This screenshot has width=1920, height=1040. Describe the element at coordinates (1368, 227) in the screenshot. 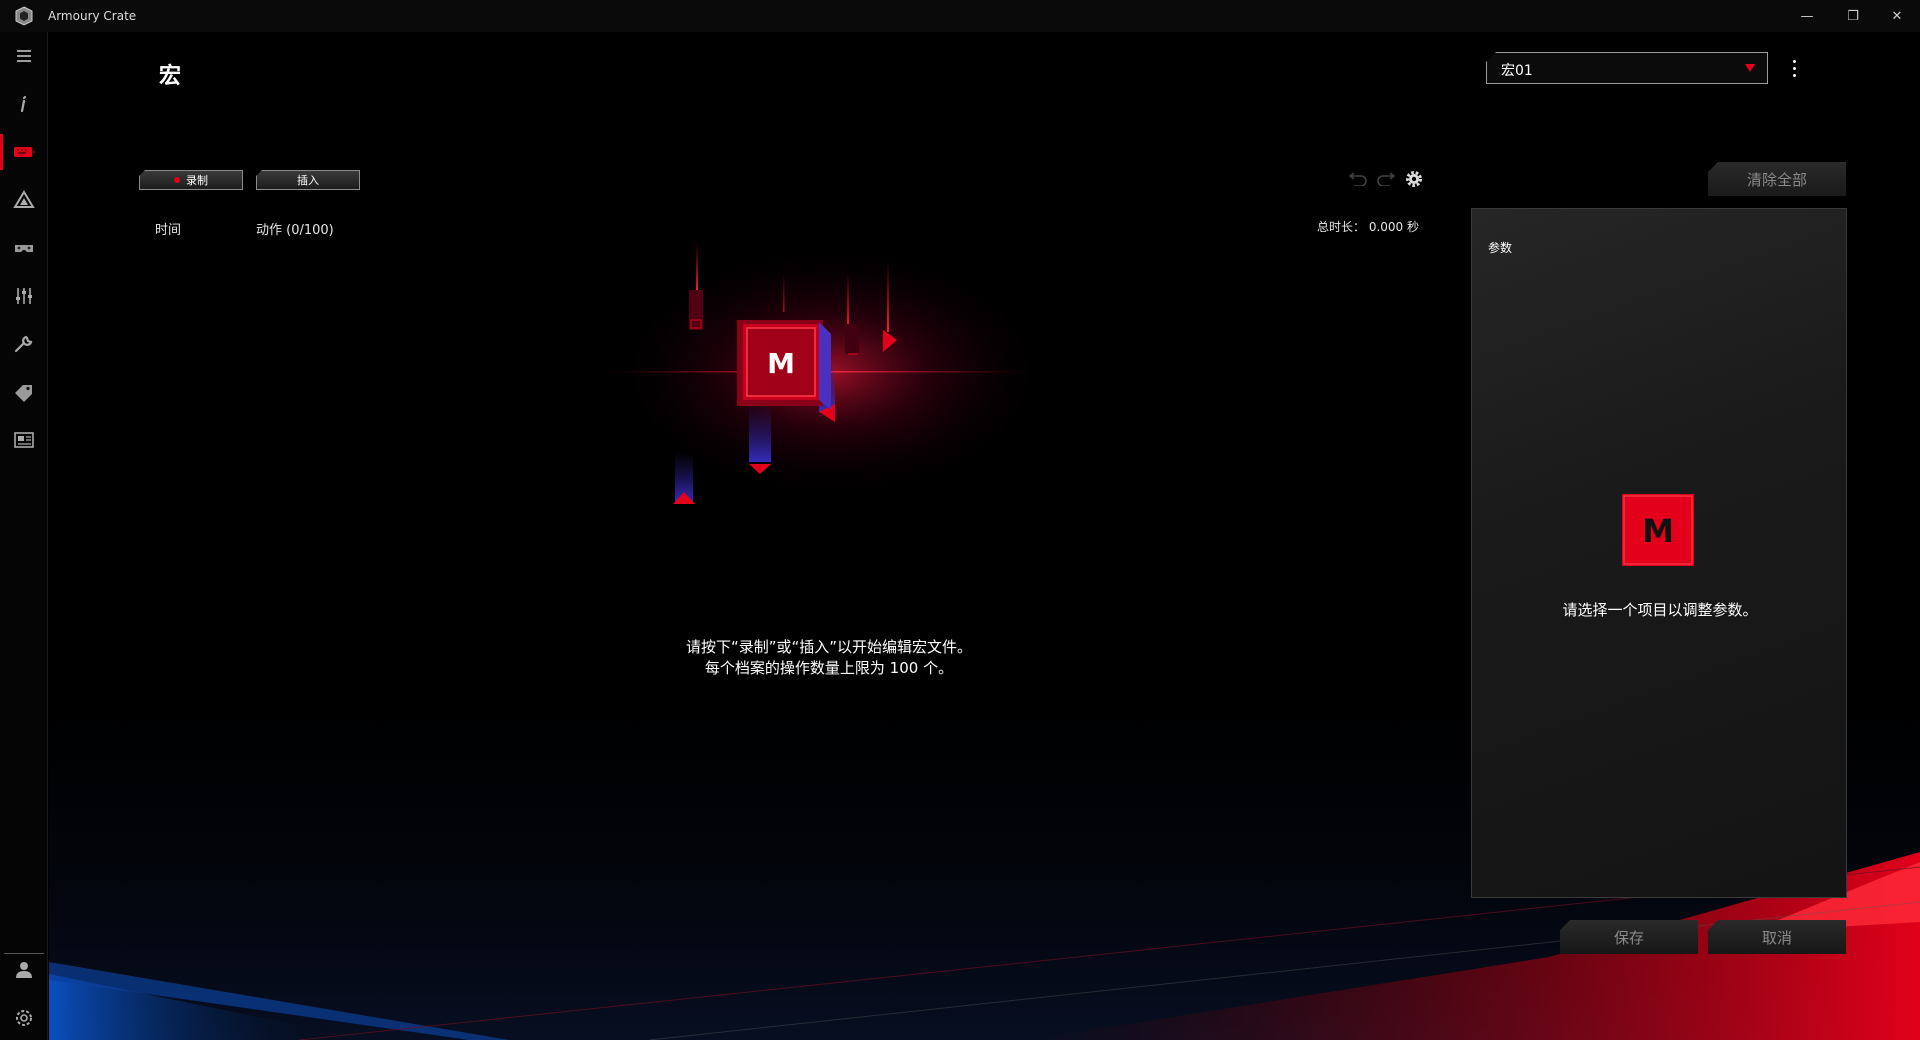

I see `total-duration: 总时长： 0.000 秒` at that location.